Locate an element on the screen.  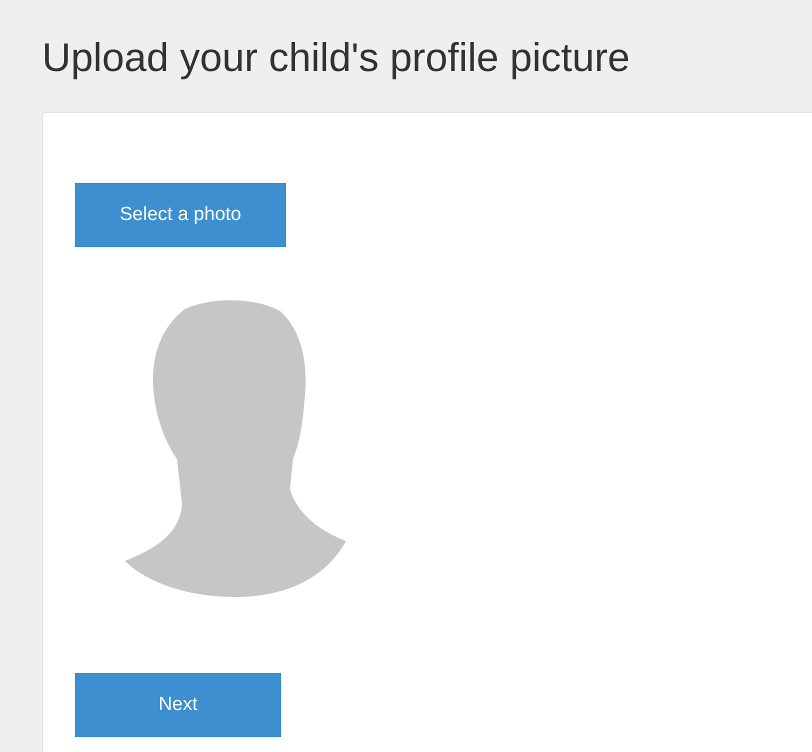
next-button: Next is located at coordinates (178, 705).